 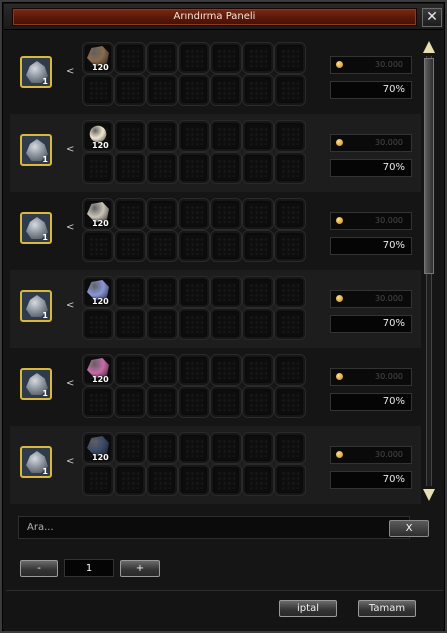 I want to click on search-clear-button: X, so click(x=409, y=528).